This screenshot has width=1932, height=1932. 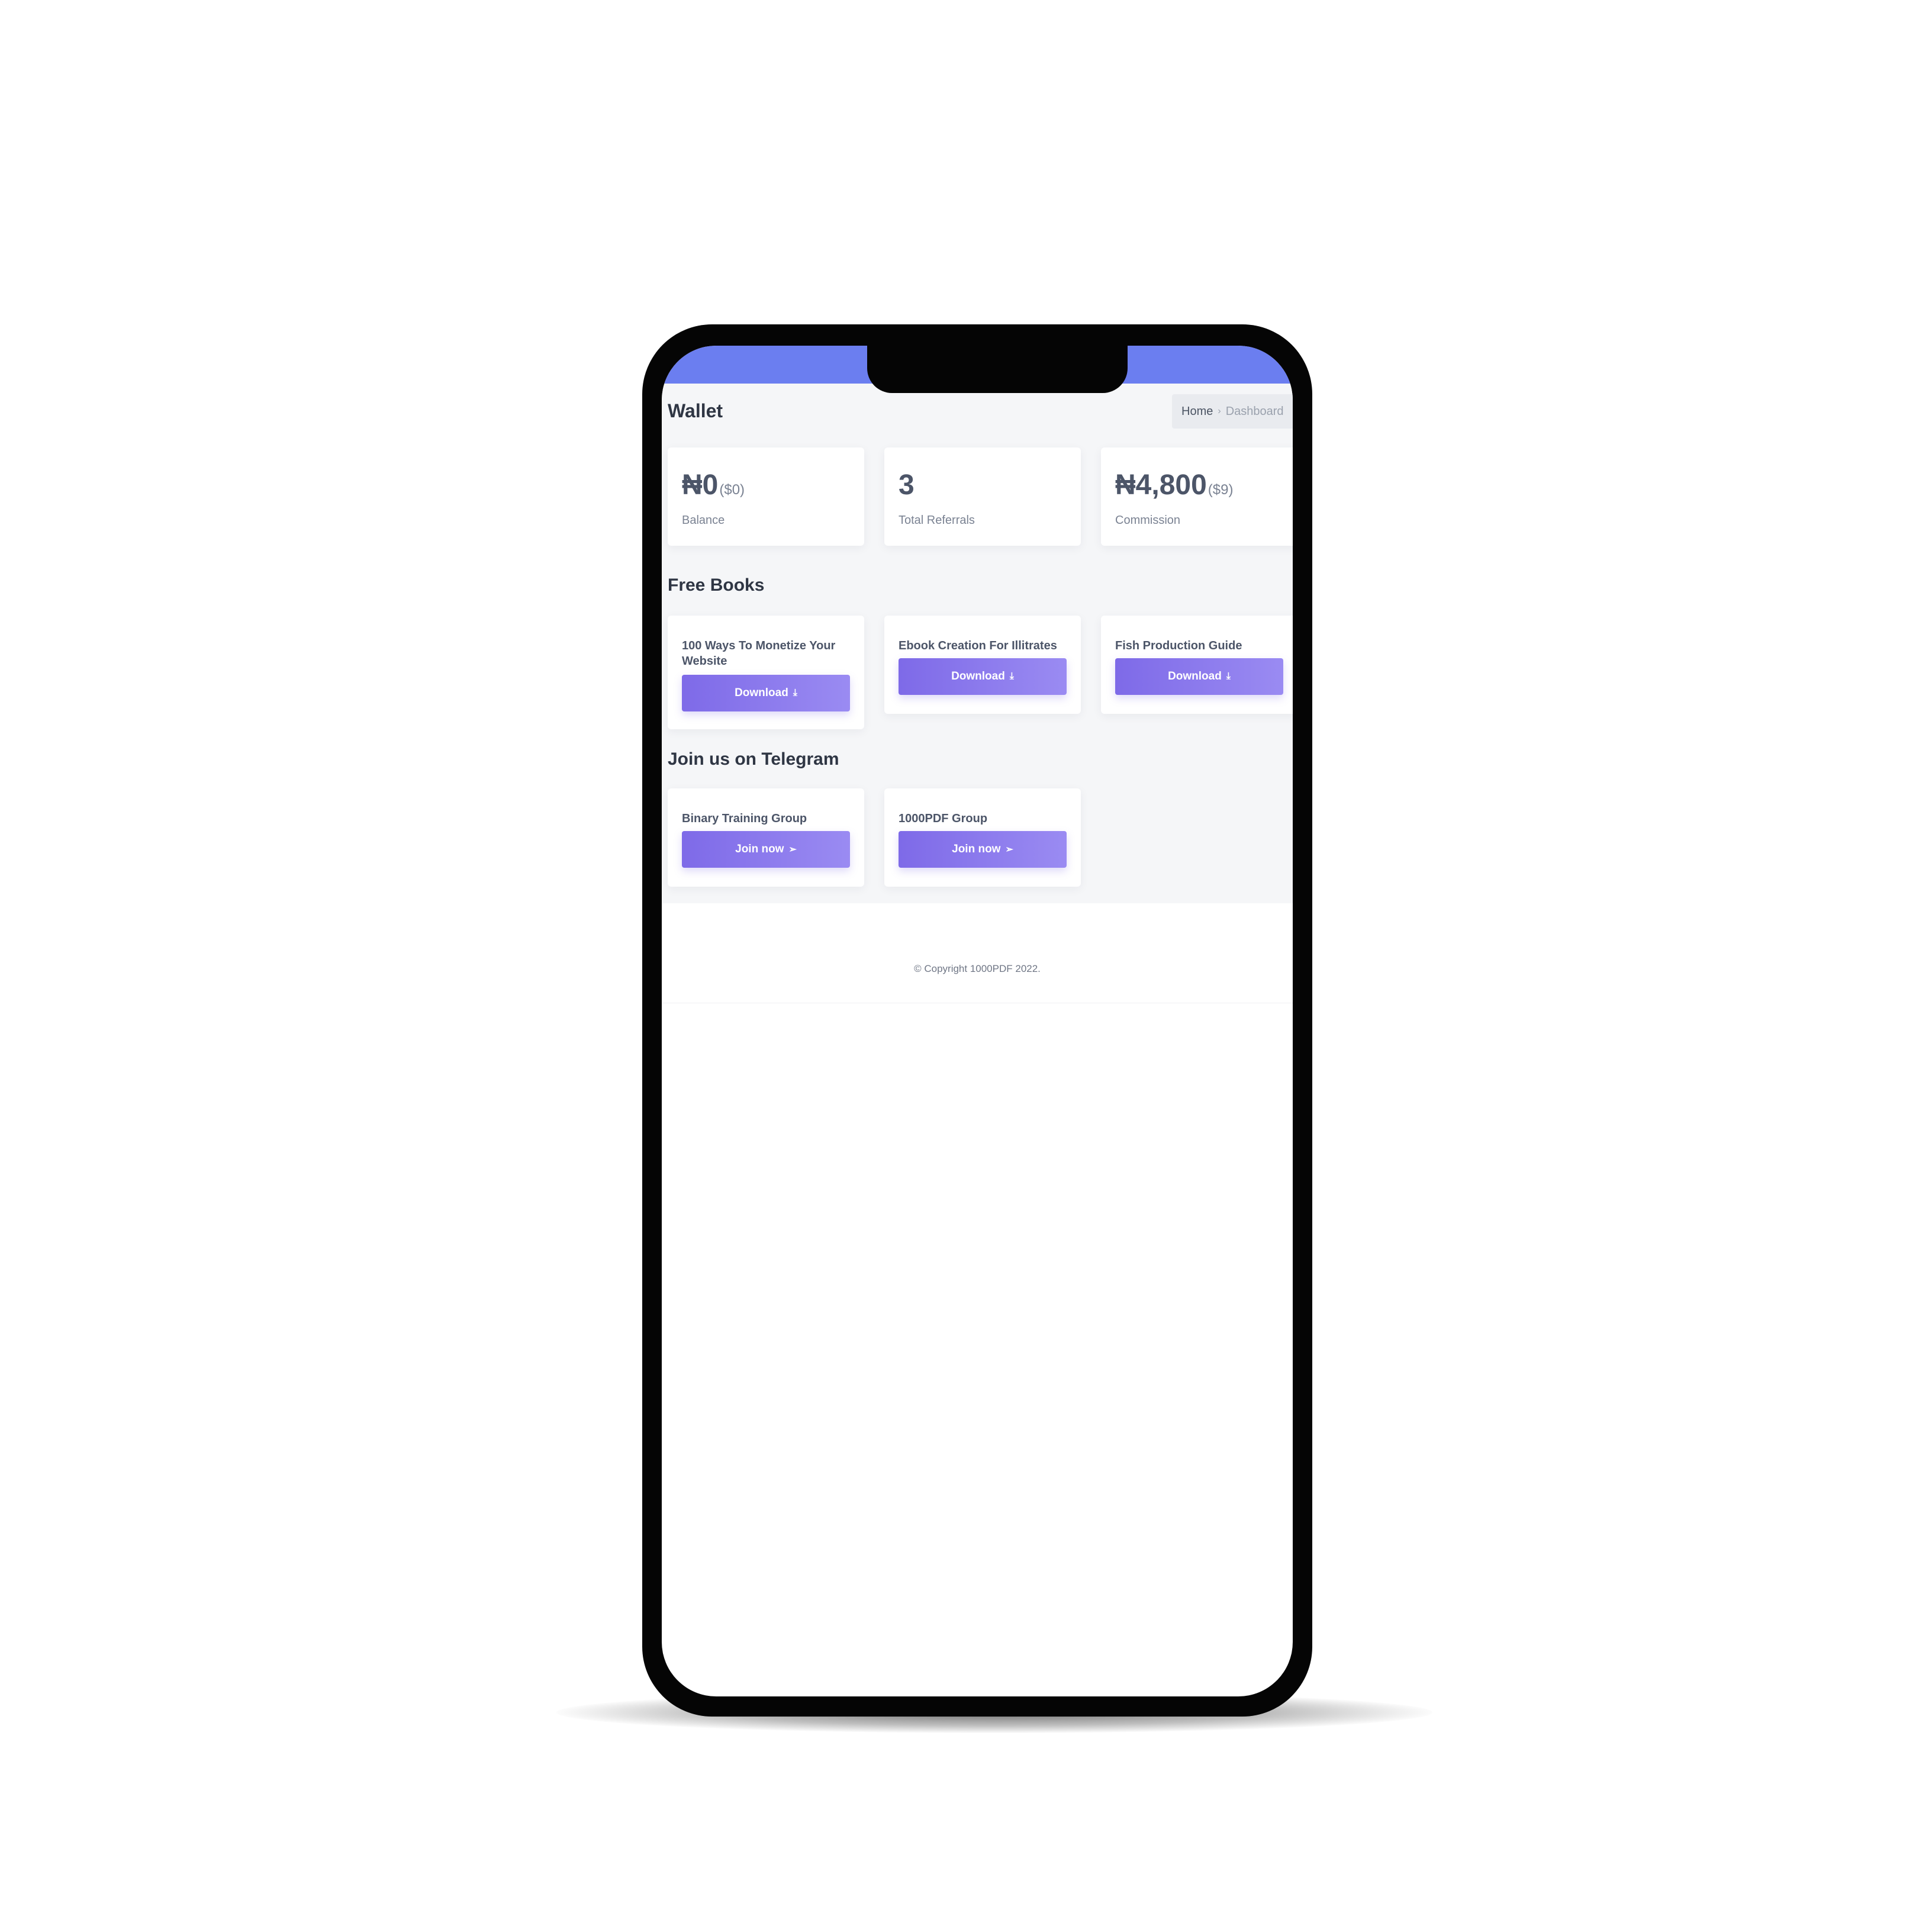 I want to click on balance-usd-value: ($0), so click(x=732, y=490).